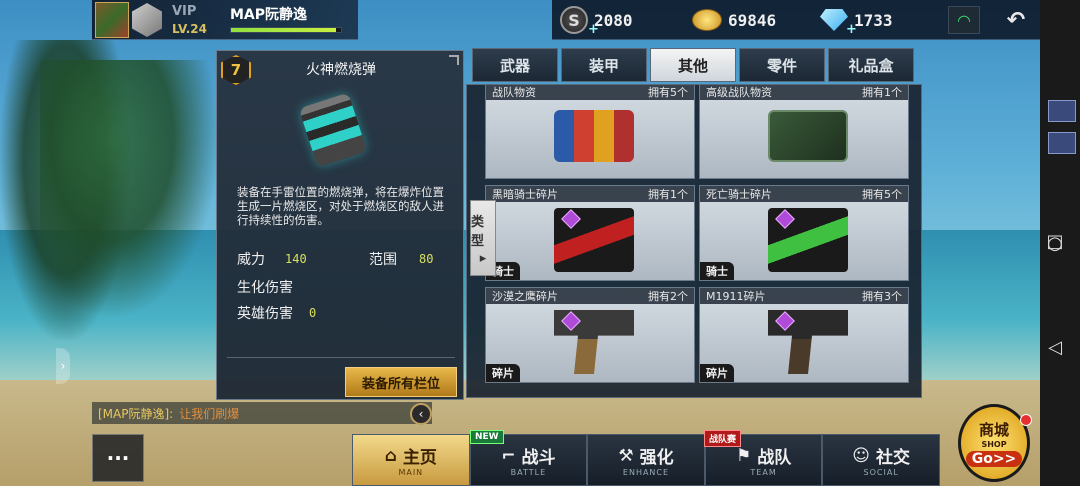 Image resolution: width=1080 pixels, height=486 pixels. What do you see at coordinates (590, 92) in the screenshot?
I see `card-header: 战队物资 拥有5个` at bounding box center [590, 92].